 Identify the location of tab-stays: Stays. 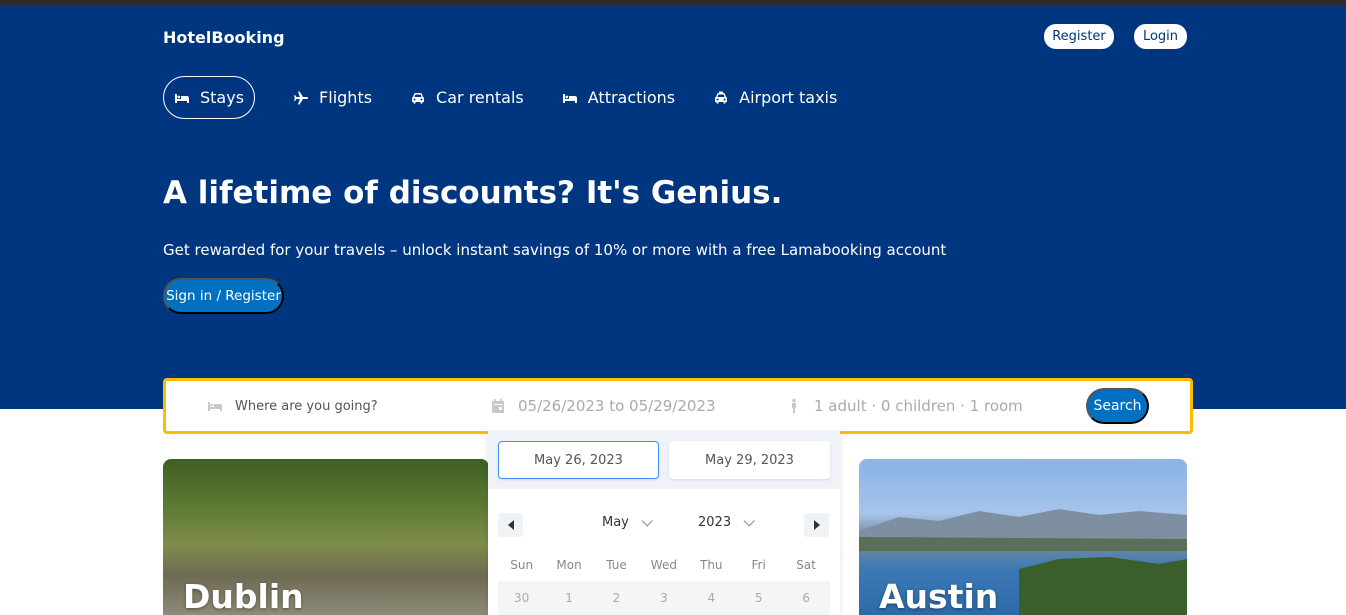
(209, 97).